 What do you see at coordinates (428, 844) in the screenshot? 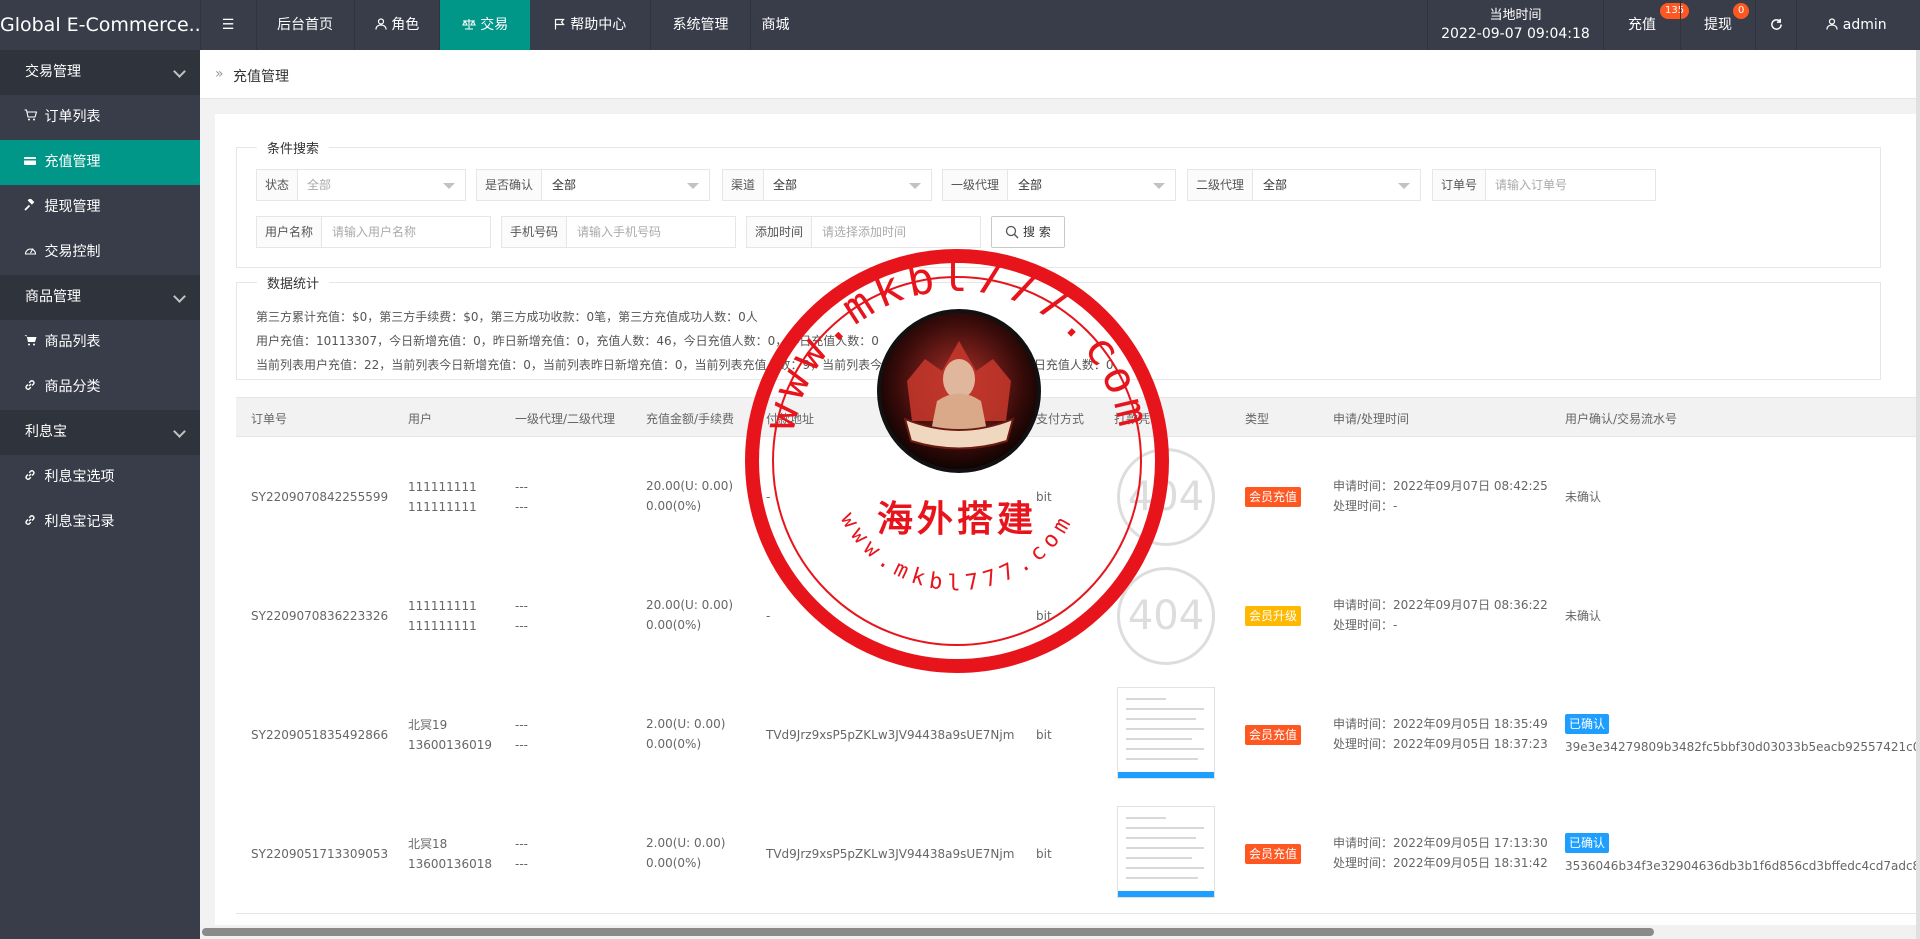
I see `user-name: 北冥18` at bounding box center [428, 844].